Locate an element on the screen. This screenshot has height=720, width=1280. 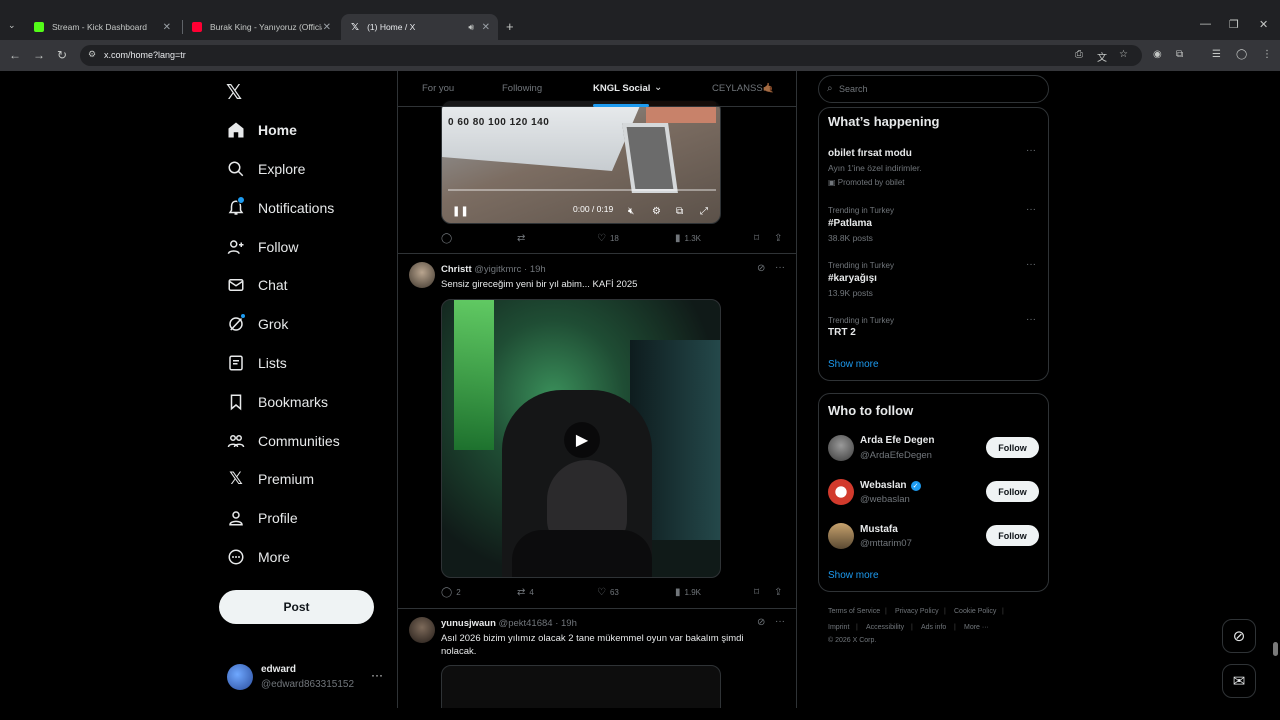
chevron-down-icon: ⌄ is located at coordinates (658, 87).